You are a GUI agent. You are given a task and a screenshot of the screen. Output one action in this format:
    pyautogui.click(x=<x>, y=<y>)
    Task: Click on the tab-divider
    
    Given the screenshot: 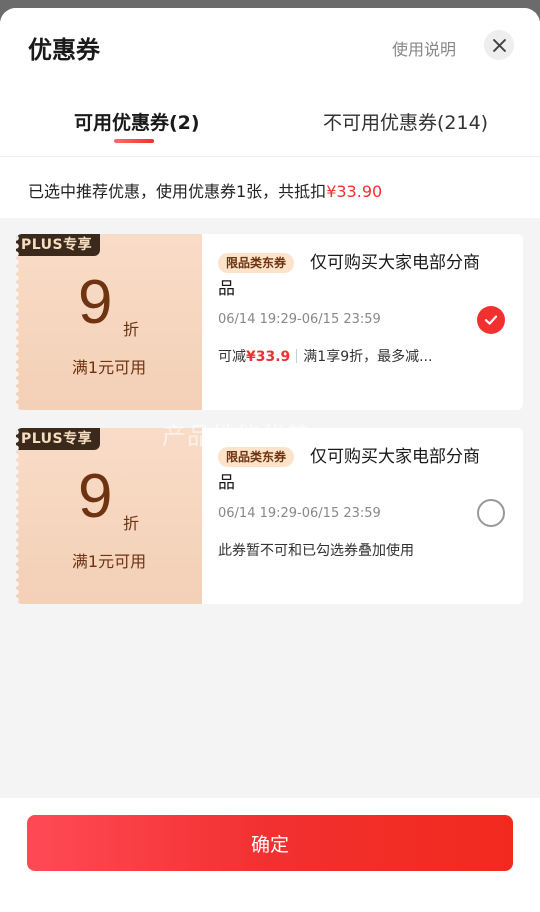 What is the action you would take?
    pyautogui.click(x=270, y=156)
    